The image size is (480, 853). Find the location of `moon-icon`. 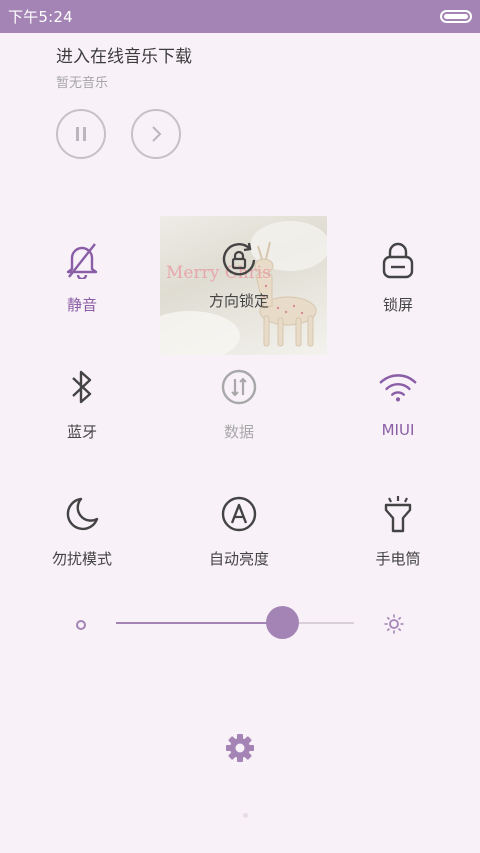

moon-icon is located at coordinates (82, 514).